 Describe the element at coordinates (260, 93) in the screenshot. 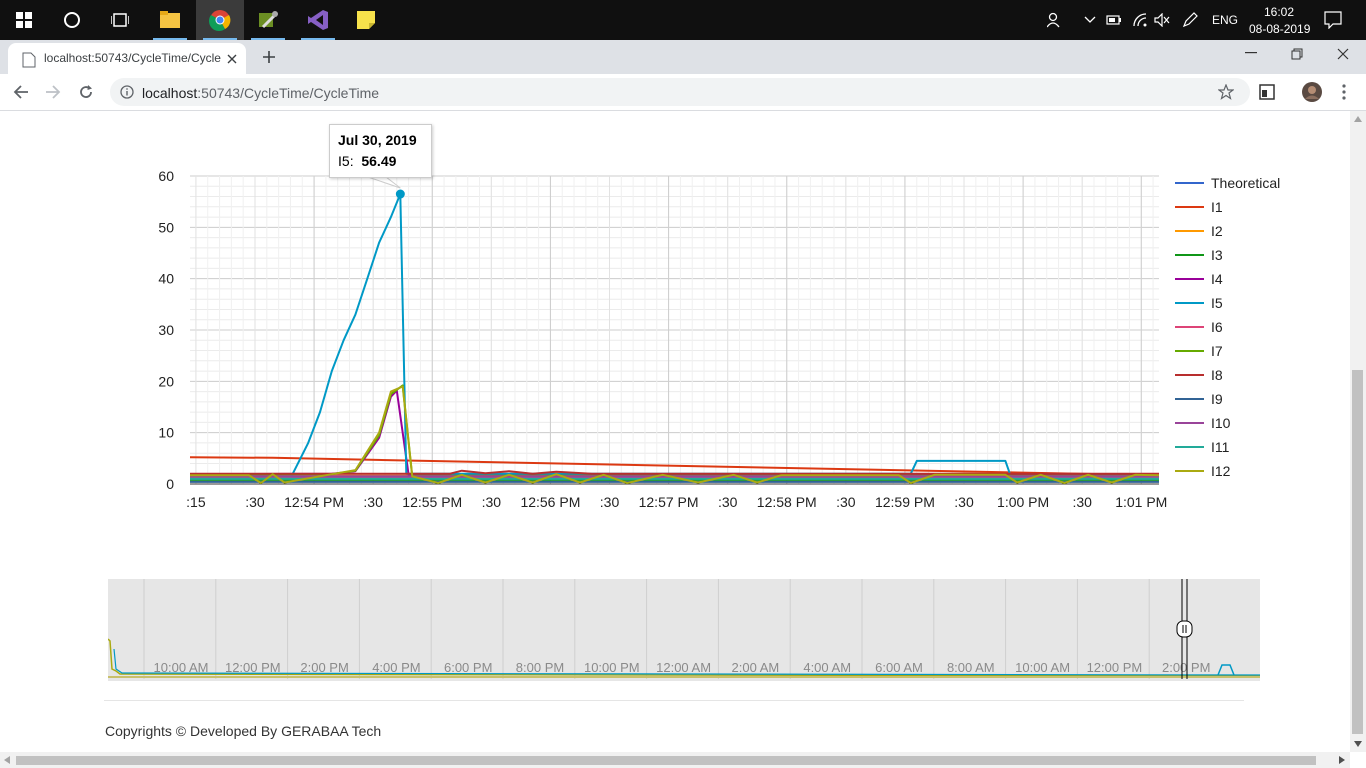

I see `url-text: localhost:50743/CycleTime/CycleTime` at that location.